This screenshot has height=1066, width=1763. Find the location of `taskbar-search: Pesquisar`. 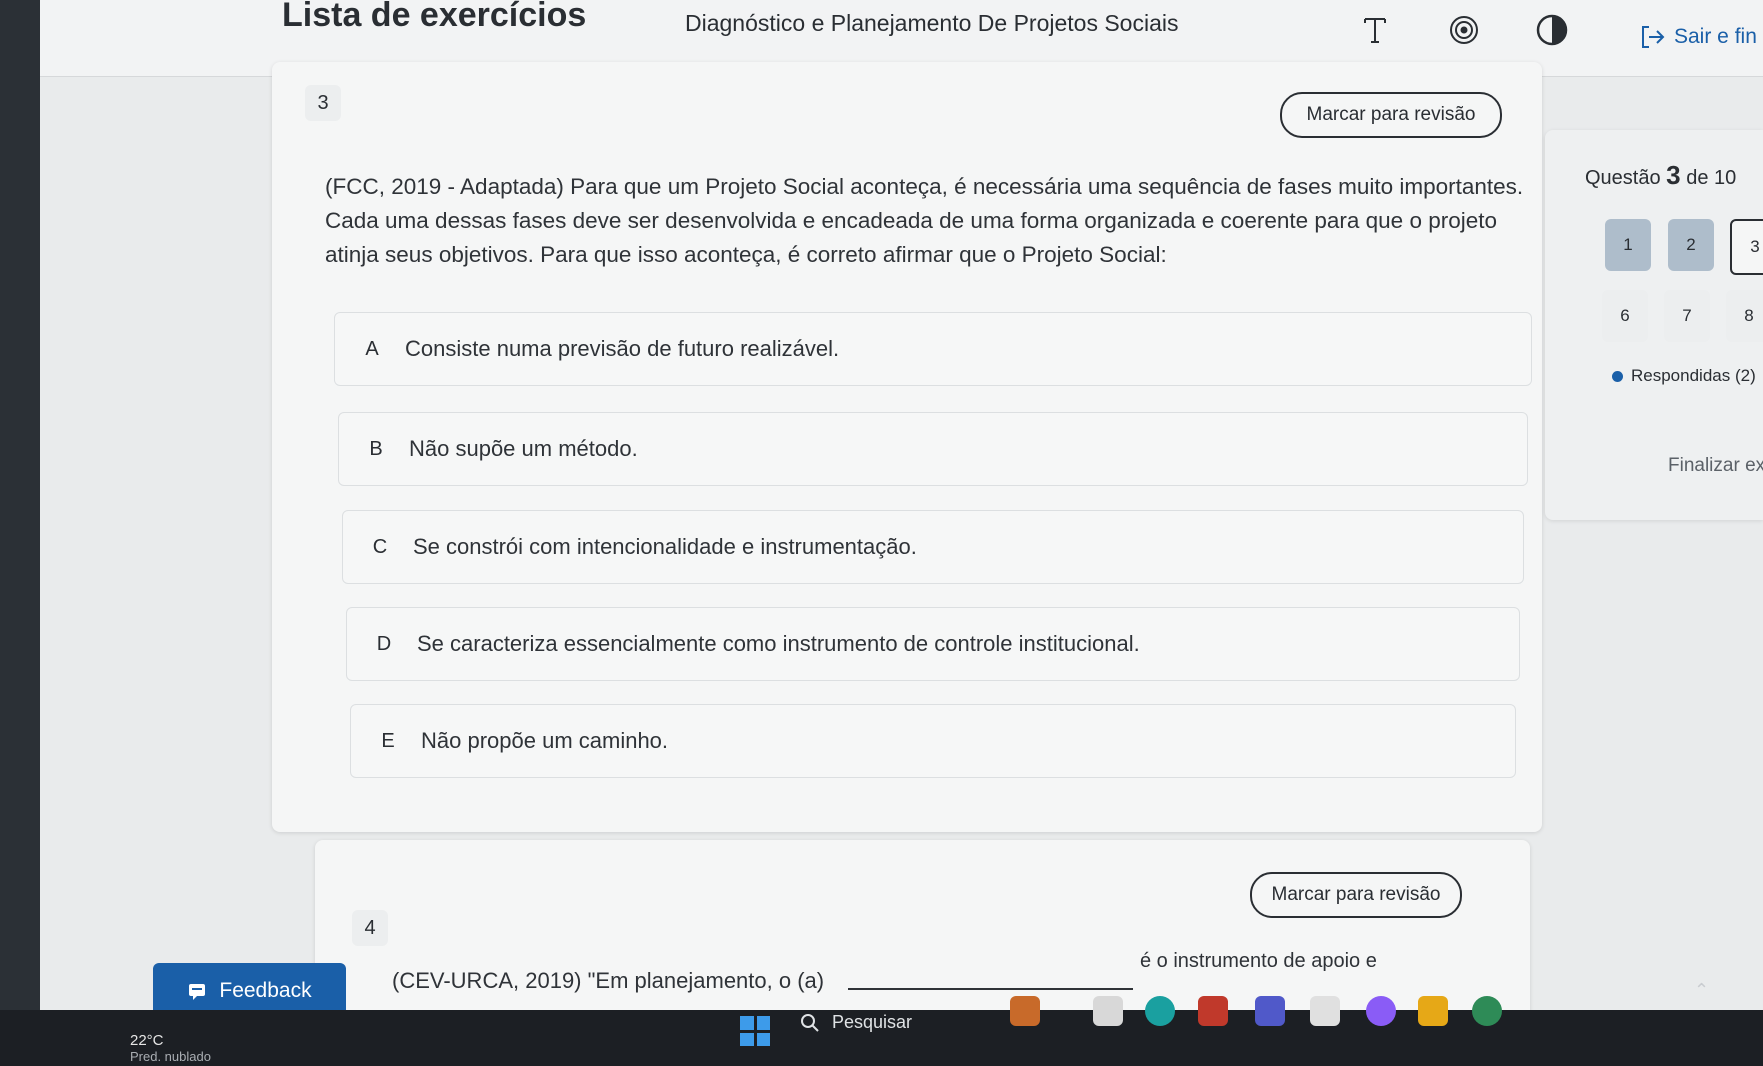

taskbar-search: Pesquisar is located at coordinates (856, 1022).